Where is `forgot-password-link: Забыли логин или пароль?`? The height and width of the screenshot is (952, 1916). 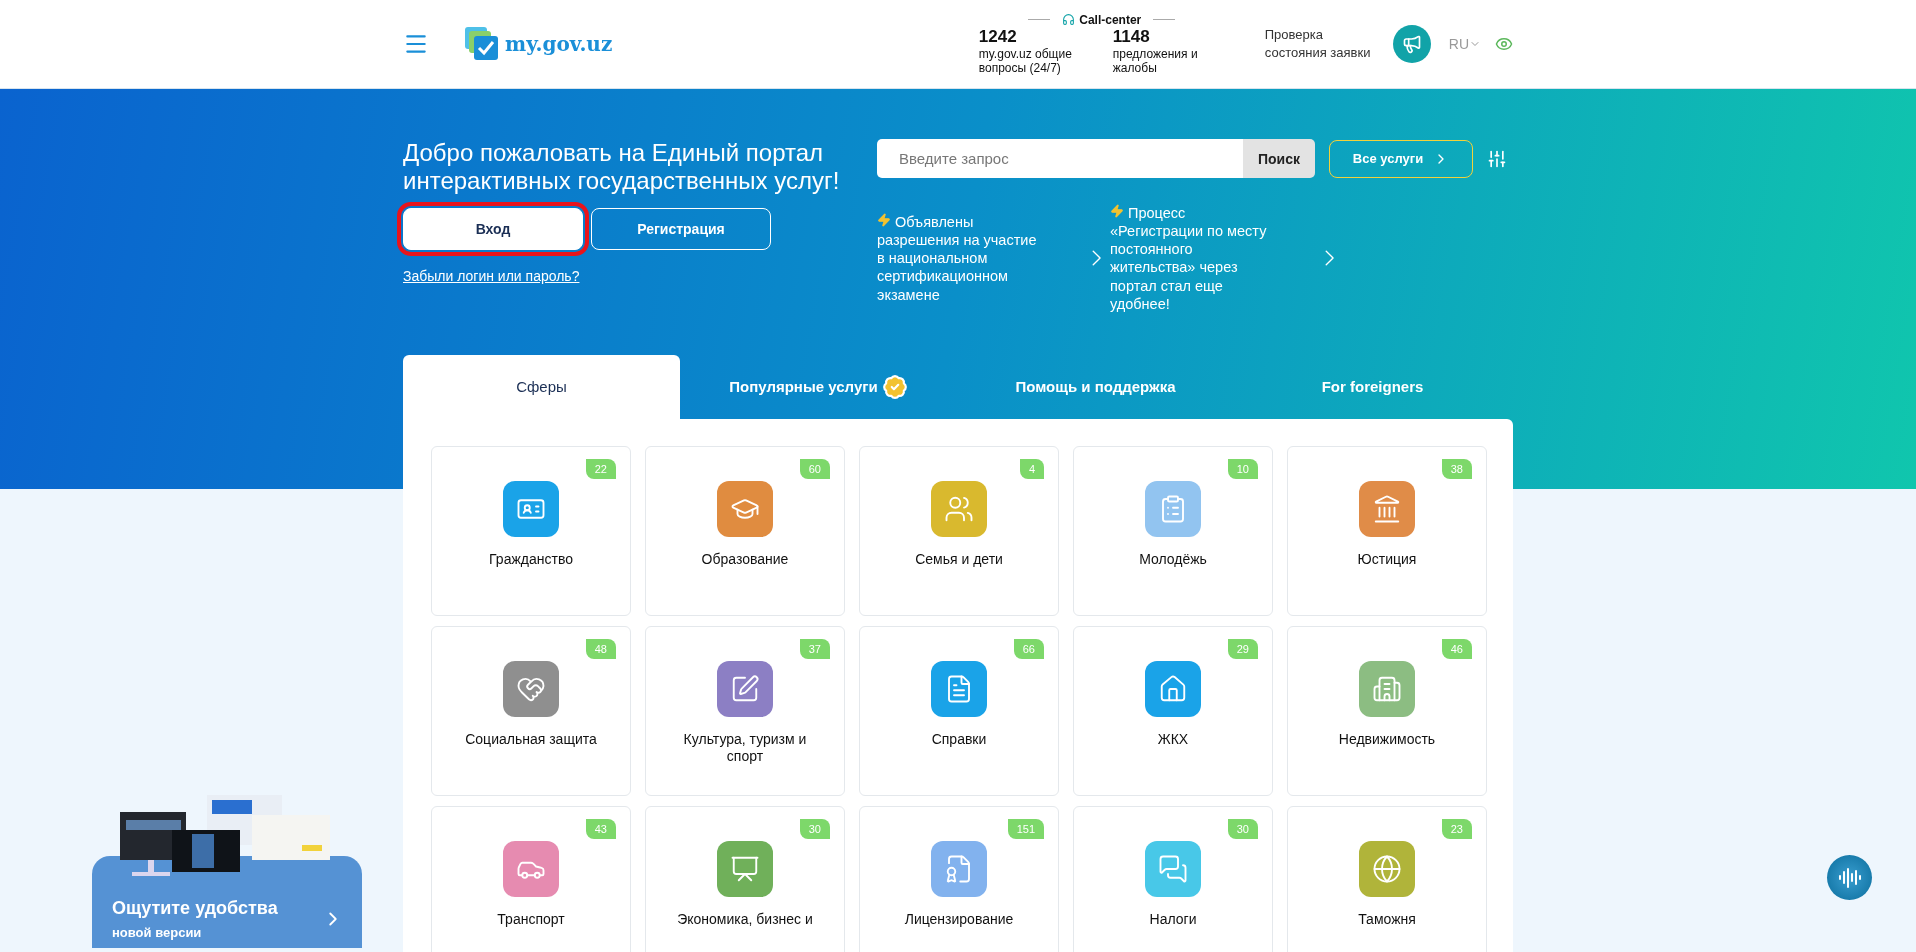
forgot-password-link: Забыли логин или пароль? is located at coordinates (491, 276).